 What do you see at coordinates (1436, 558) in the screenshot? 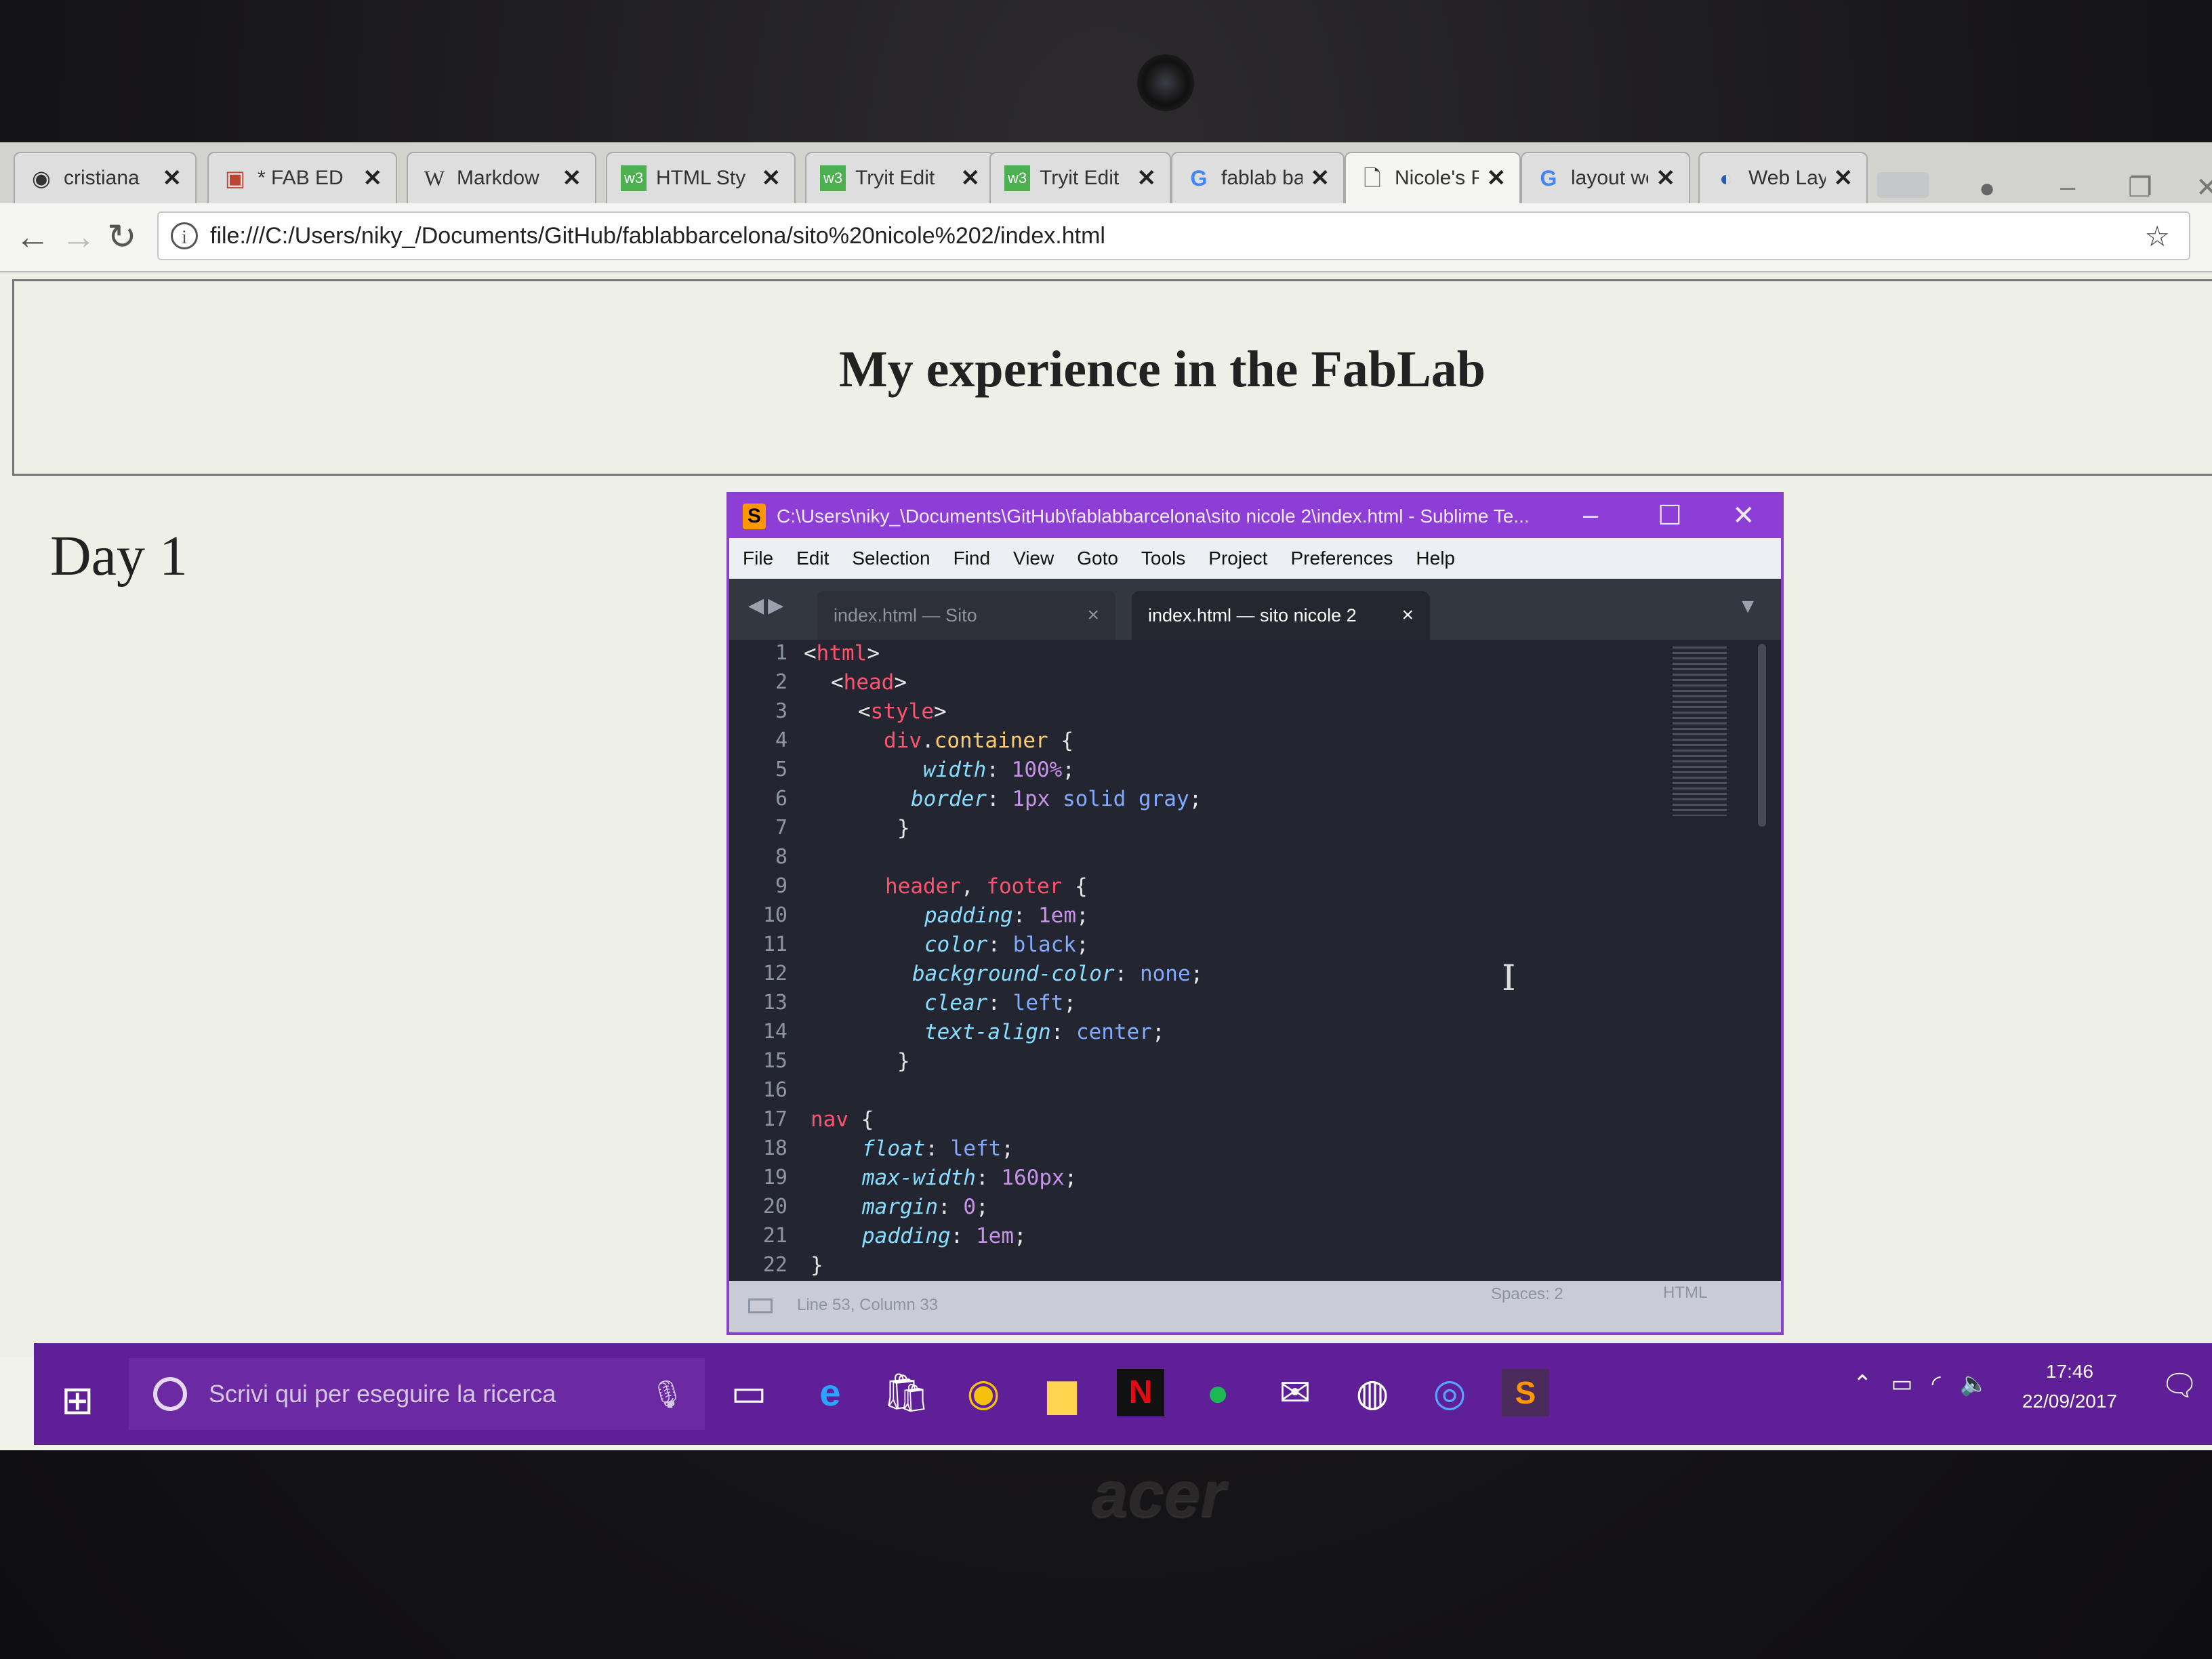
I see `menu-help: Help` at bounding box center [1436, 558].